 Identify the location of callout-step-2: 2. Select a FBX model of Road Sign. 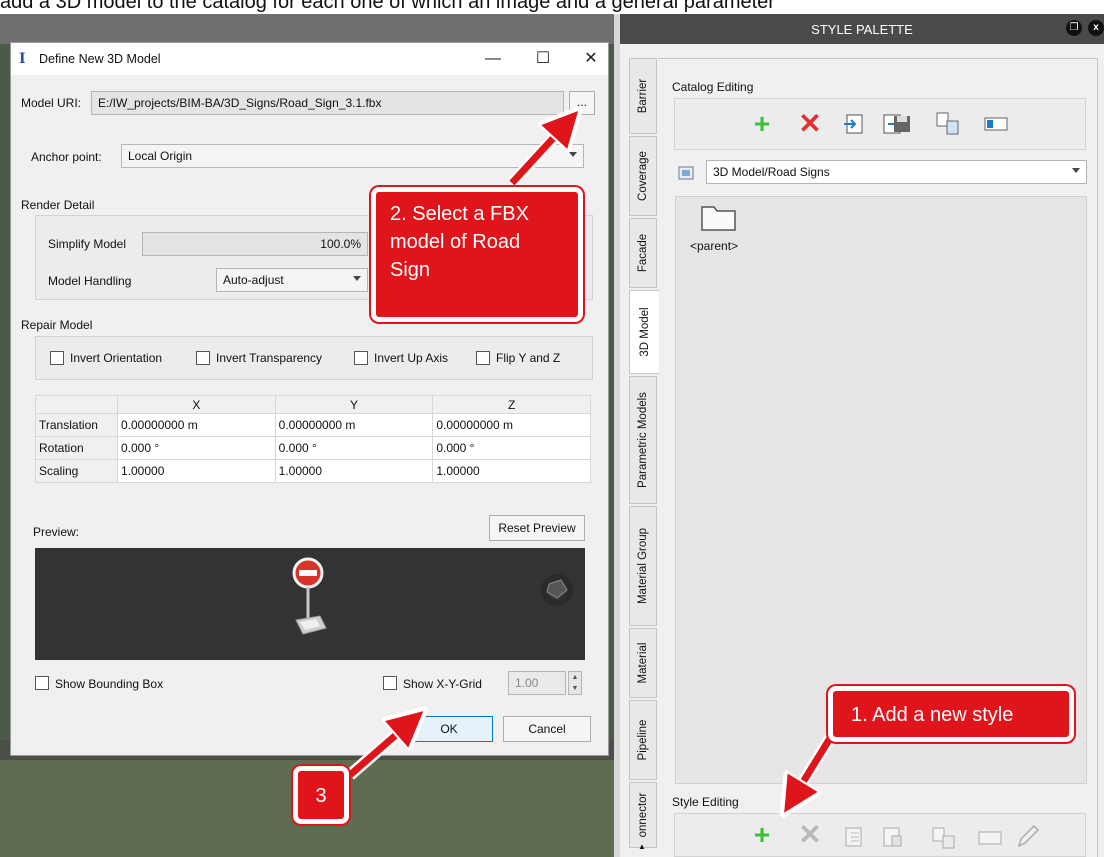
(477, 254).